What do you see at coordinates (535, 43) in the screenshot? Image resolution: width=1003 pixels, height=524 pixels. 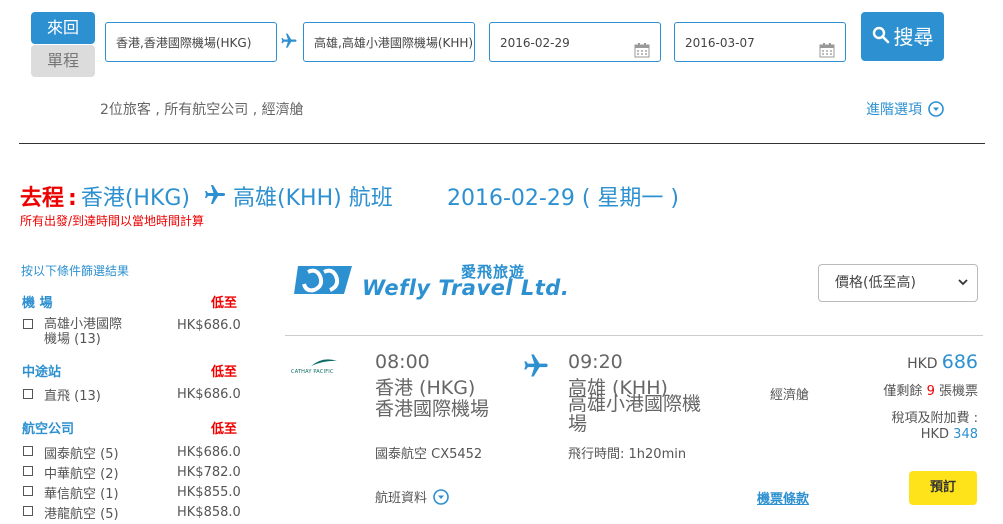 I see `depart-date-value: 2016-02-29` at bounding box center [535, 43].